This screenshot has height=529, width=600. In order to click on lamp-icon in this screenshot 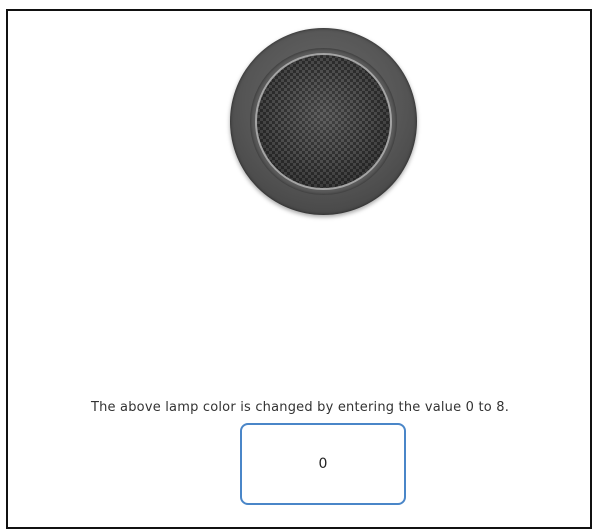, I will do `click(323, 121)`.